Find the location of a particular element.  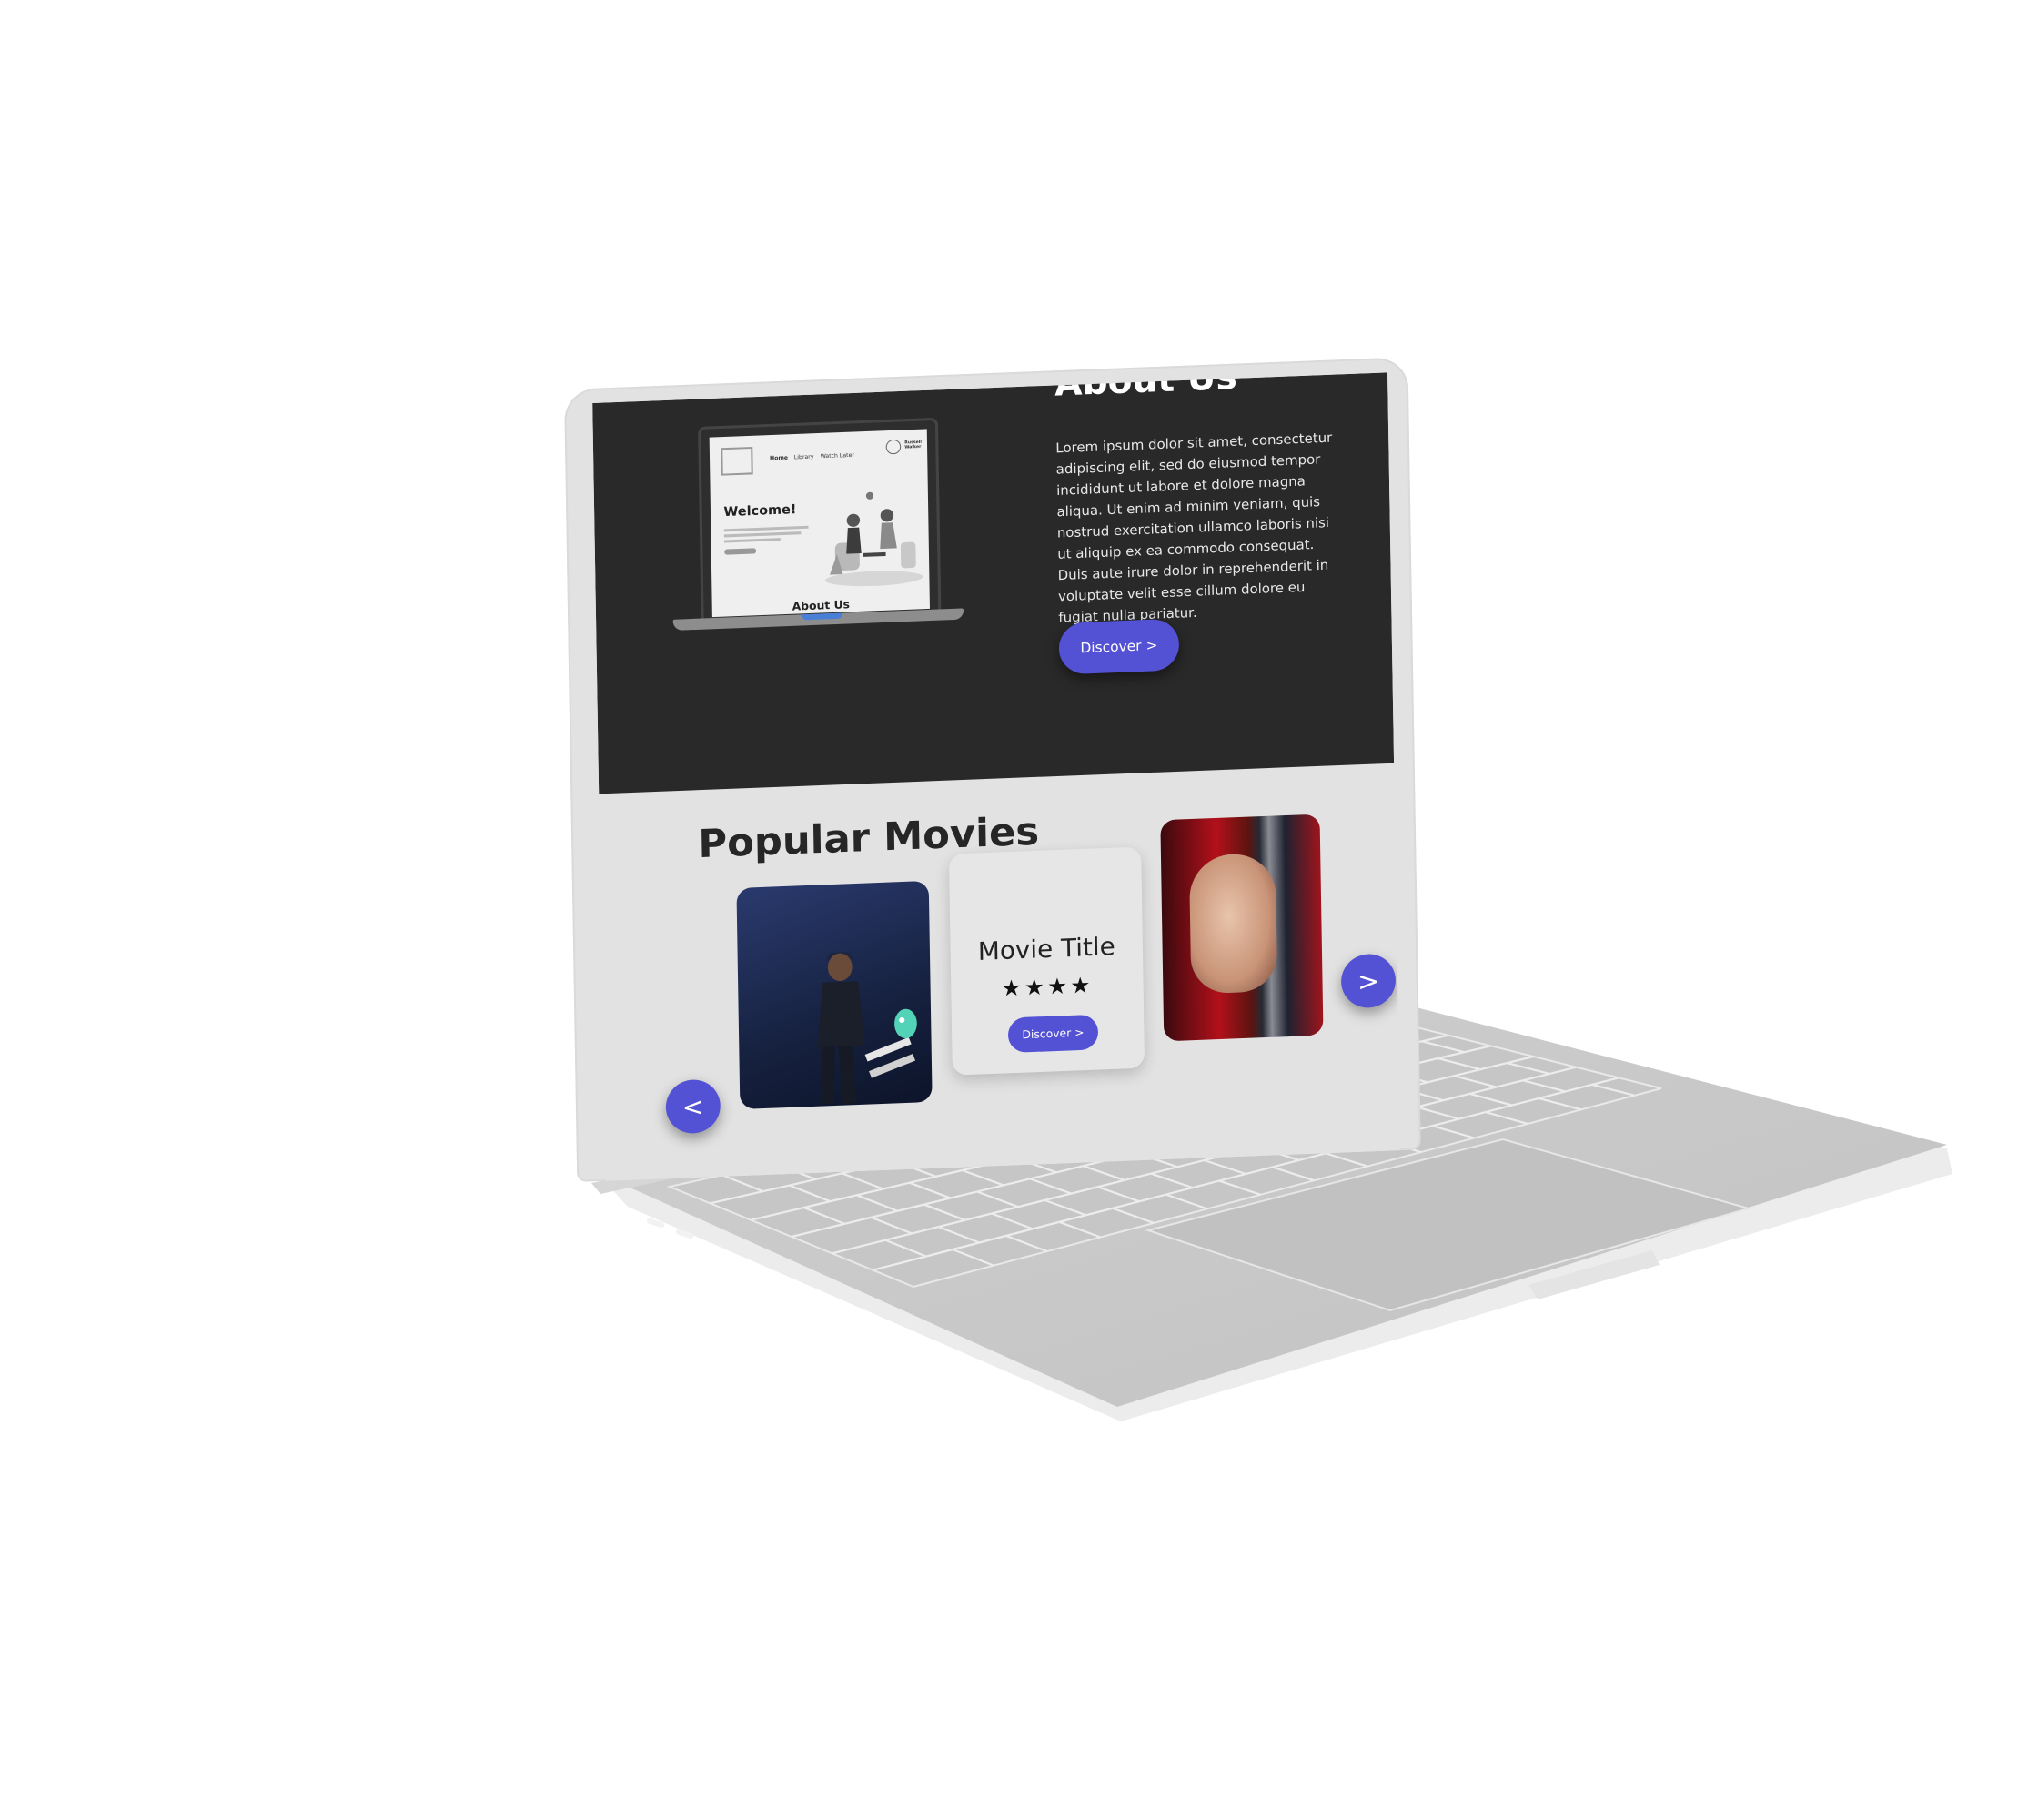

movie-card-soul is located at coordinates (834, 995).